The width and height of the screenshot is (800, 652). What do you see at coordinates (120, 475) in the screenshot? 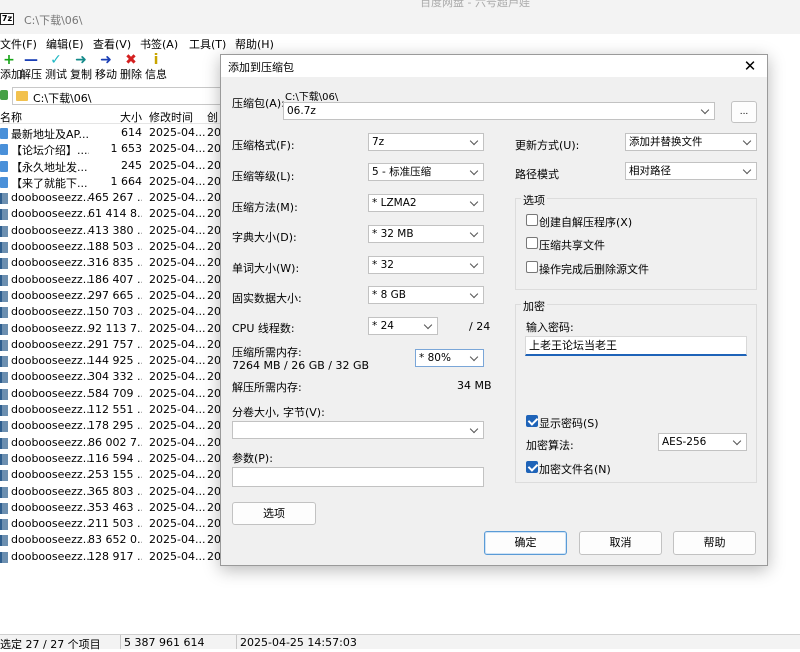
I see `file-row: doobooseezz... 253 155 ... 2025-04... 20` at bounding box center [120, 475].